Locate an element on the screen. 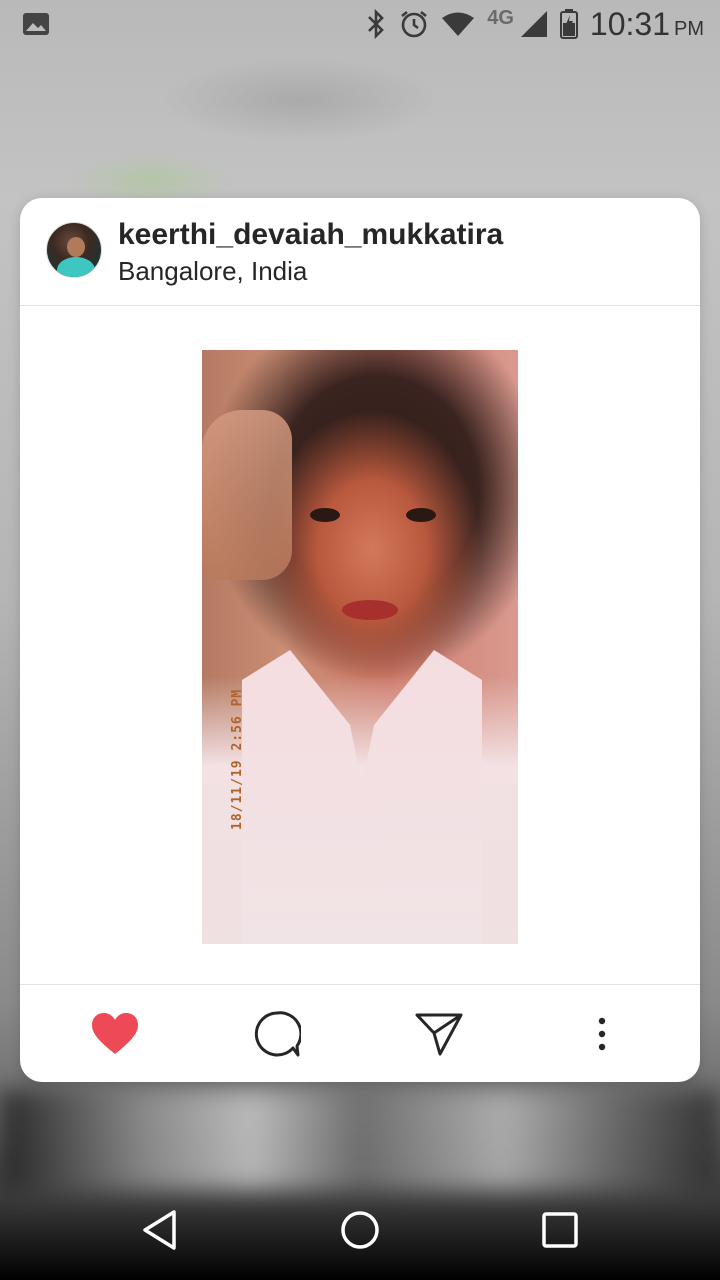 The image size is (720, 1280). username: keerthi_devaiah_mukkatira is located at coordinates (310, 235).